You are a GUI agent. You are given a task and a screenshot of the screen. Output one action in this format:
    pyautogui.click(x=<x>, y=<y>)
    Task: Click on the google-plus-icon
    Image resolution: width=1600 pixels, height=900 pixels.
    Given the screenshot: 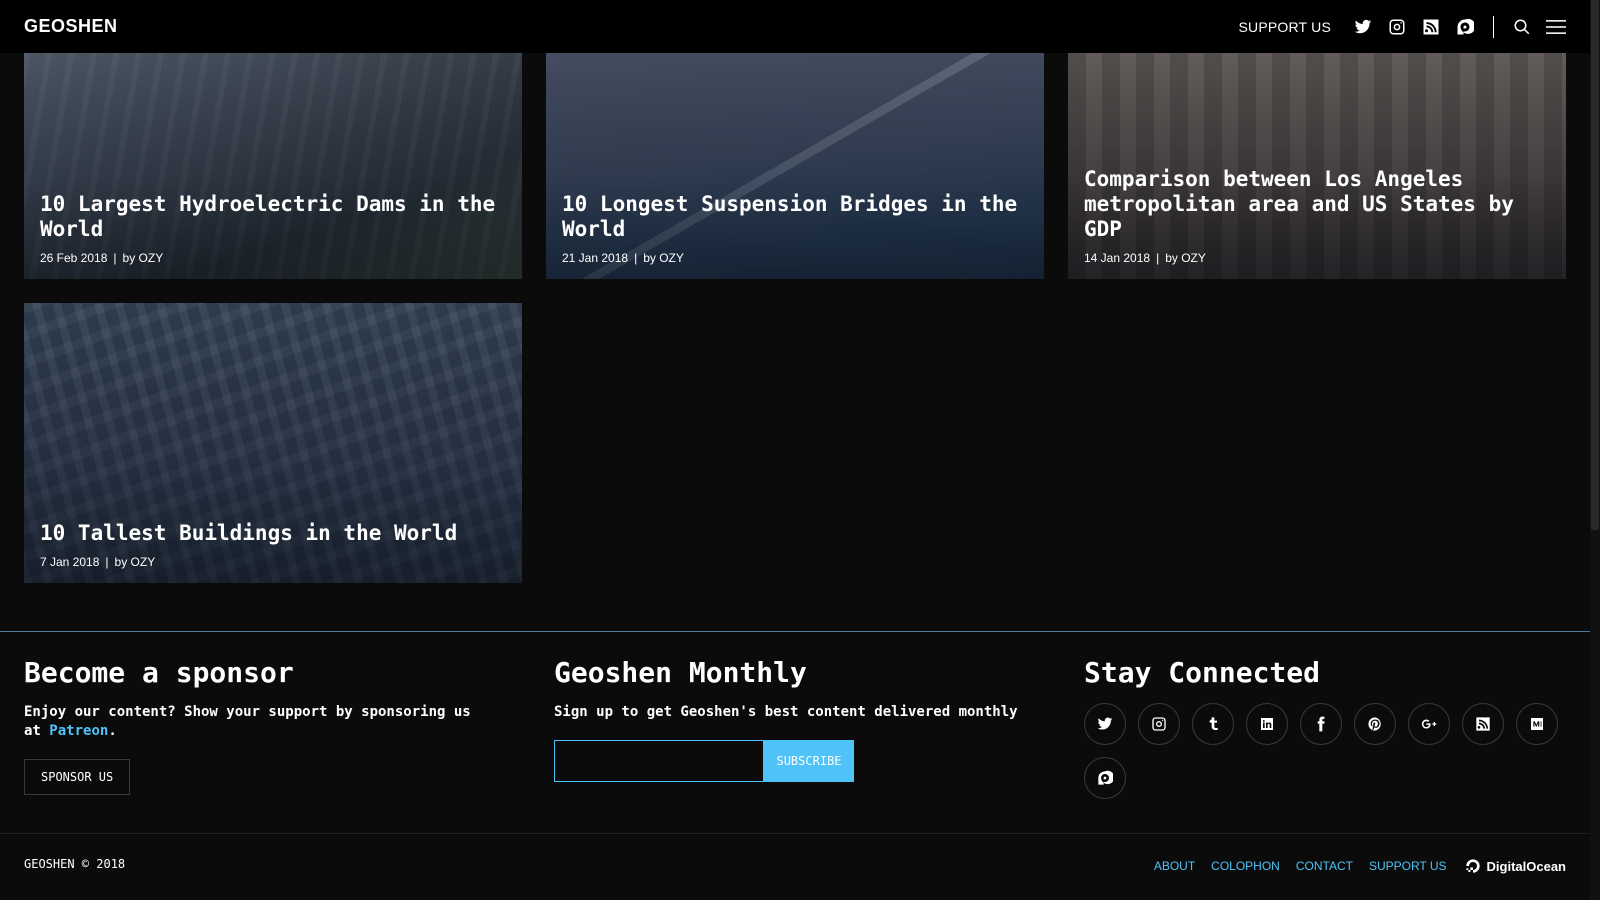 What is the action you would take?
    pyautogui.click(x=1429, y=724)
    